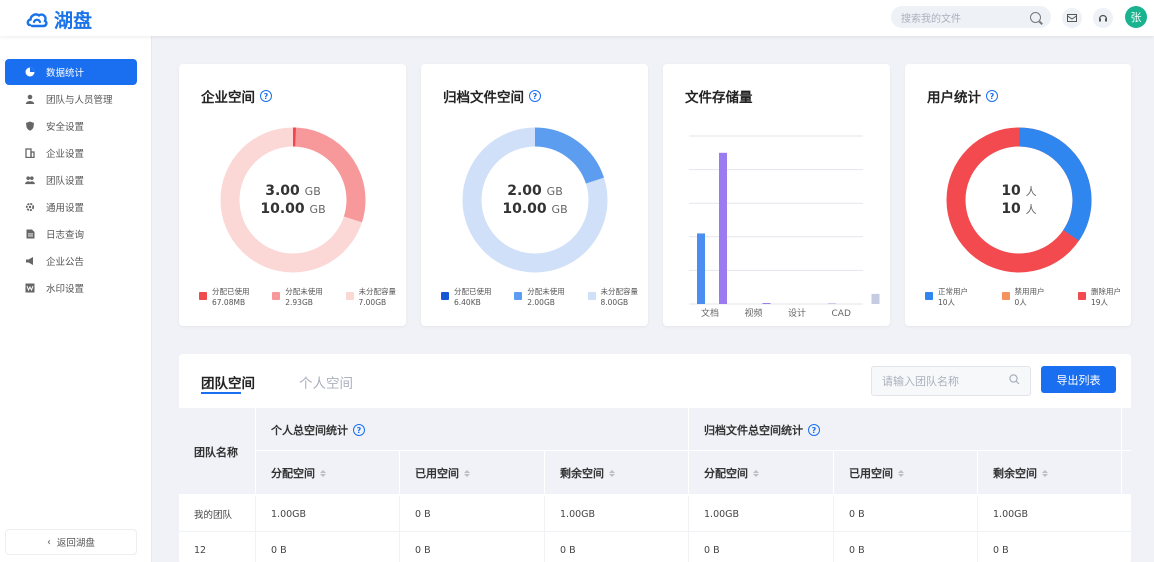 The width and height of the screenshot is (1154, 562). What do you see at coordinates (30, 99) in the screenshot?
I see `user-icon` at bounding box center [30, 99].